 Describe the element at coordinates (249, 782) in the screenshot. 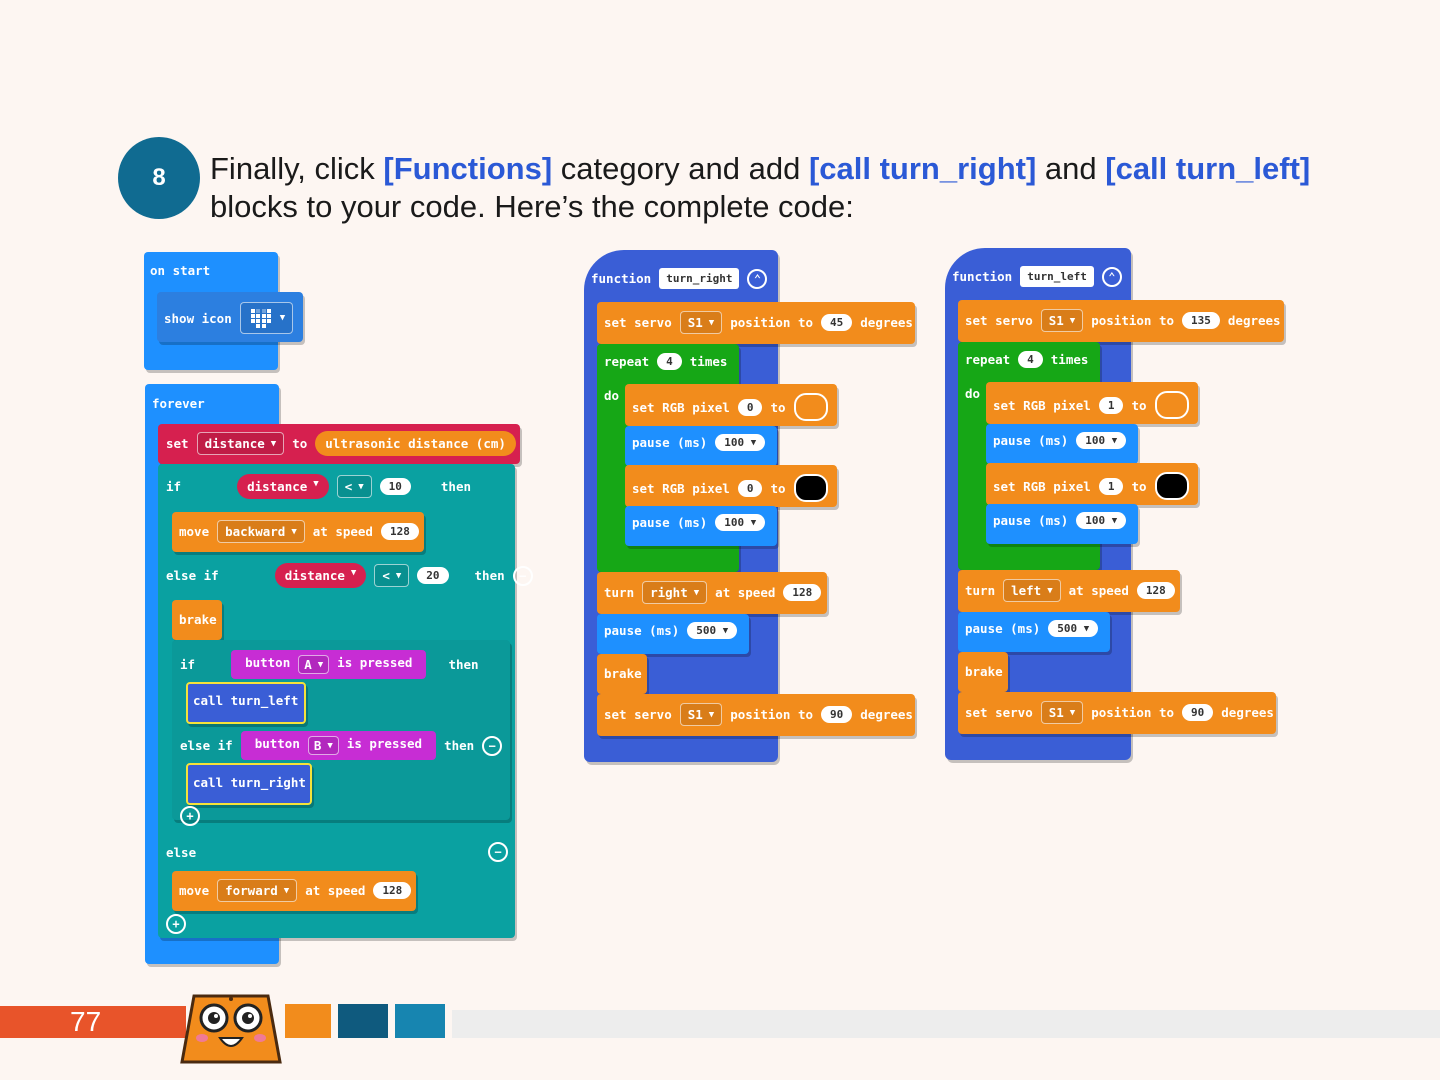

I see `call-turn-right-label: call turn_right` at that location.